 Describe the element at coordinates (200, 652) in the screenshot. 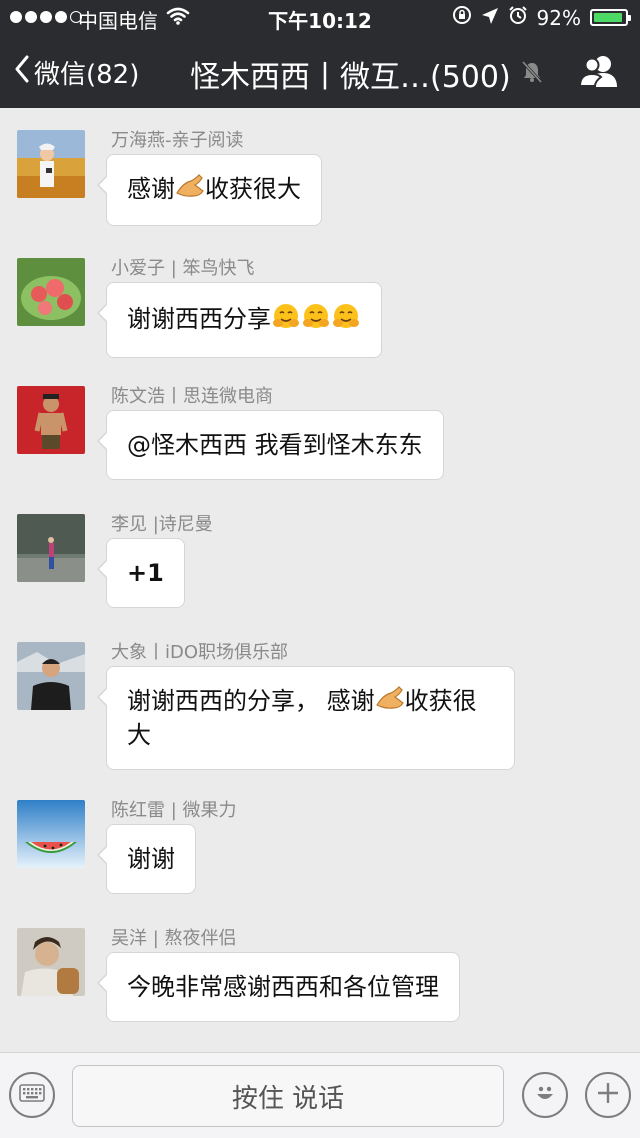

I see `sender-name: 大象丨iDO职场俱乐部` at that location.